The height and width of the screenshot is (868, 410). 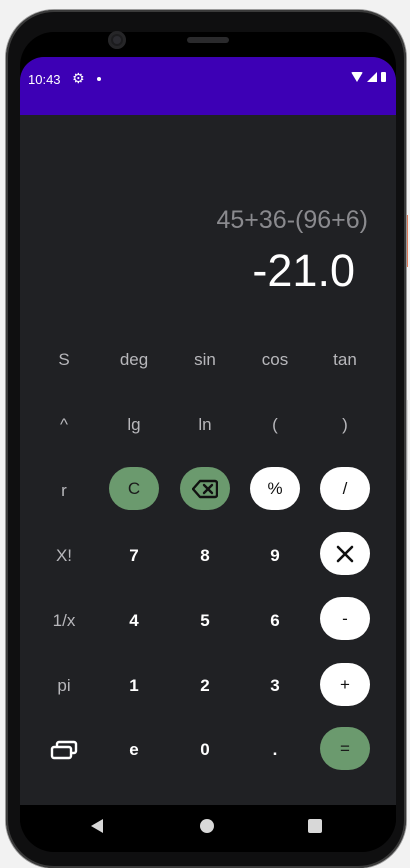 What do you see at coordinates (97, 826) in the screenshot?
I see `back-icon` at bounding box center [97, 826].